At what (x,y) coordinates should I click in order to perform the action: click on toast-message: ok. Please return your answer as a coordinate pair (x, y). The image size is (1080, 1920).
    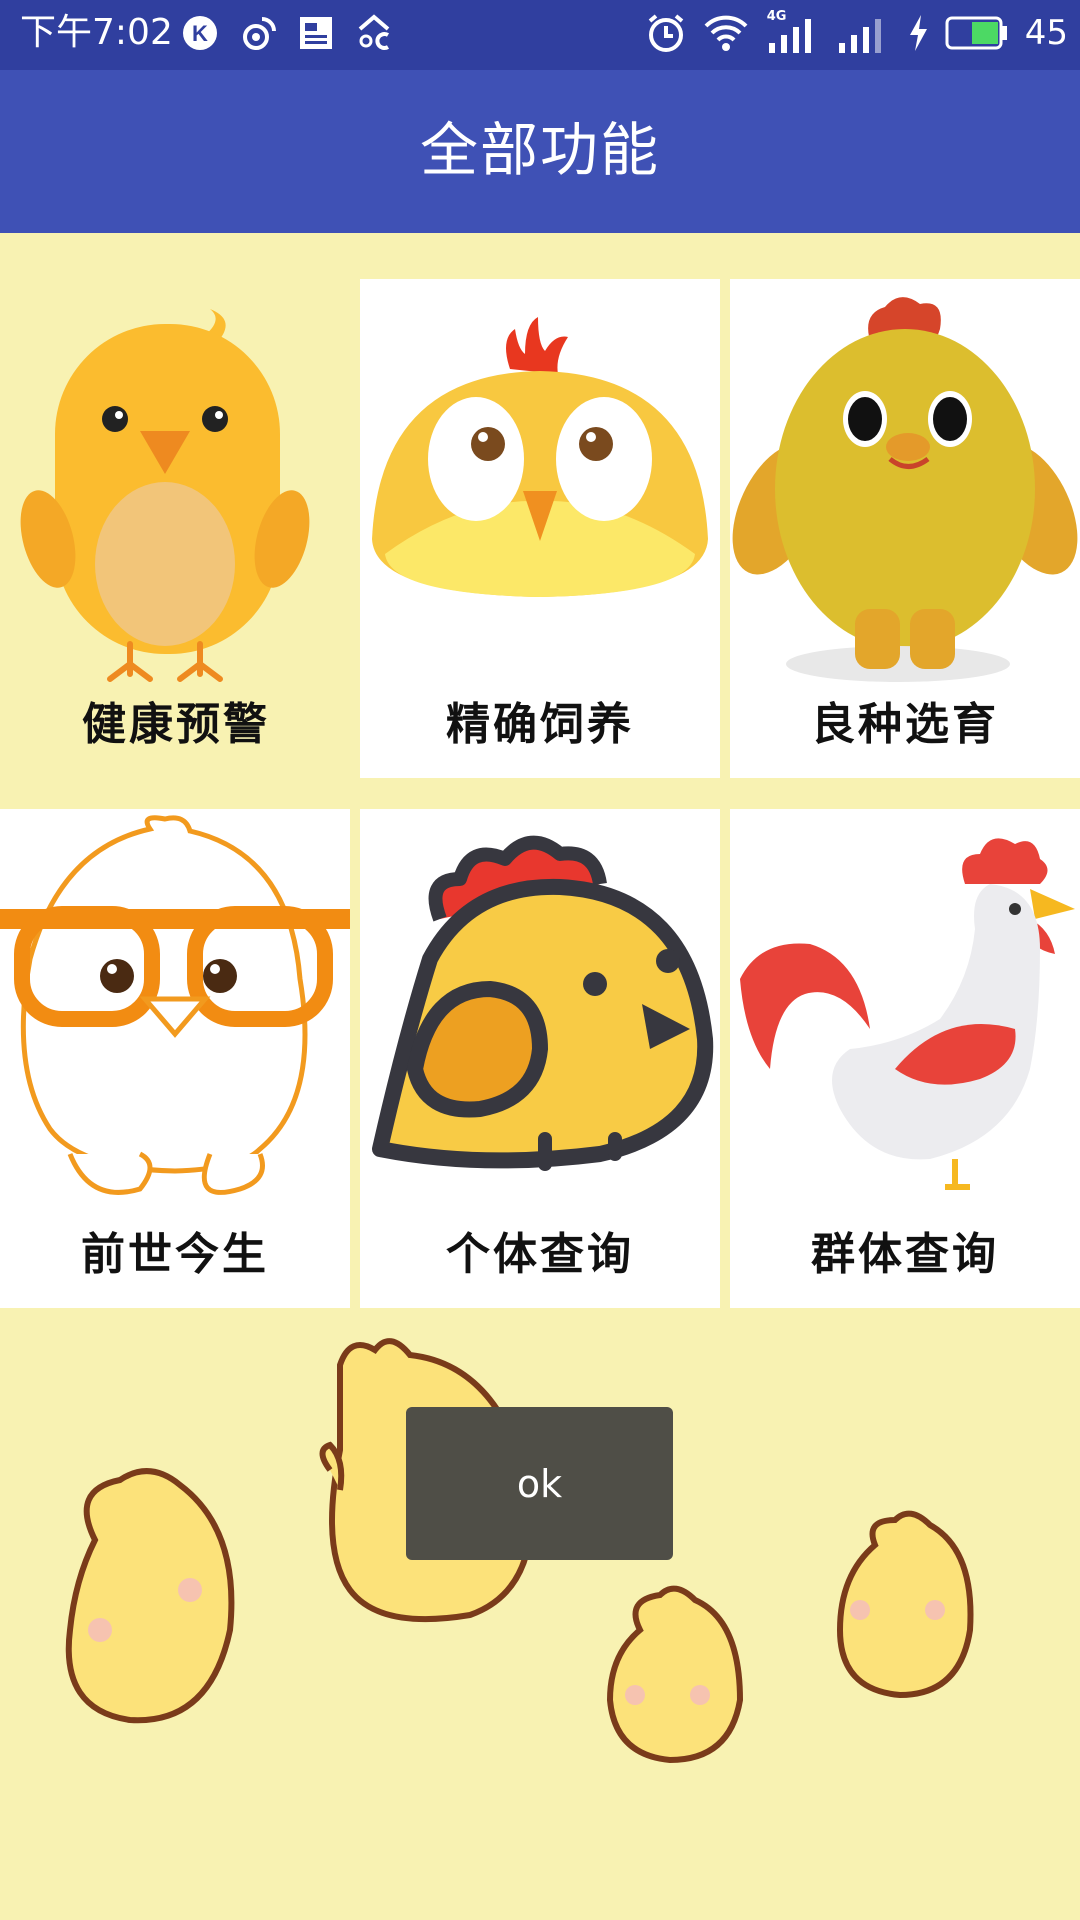
    Looking at the image, I should click on (539, 1483).